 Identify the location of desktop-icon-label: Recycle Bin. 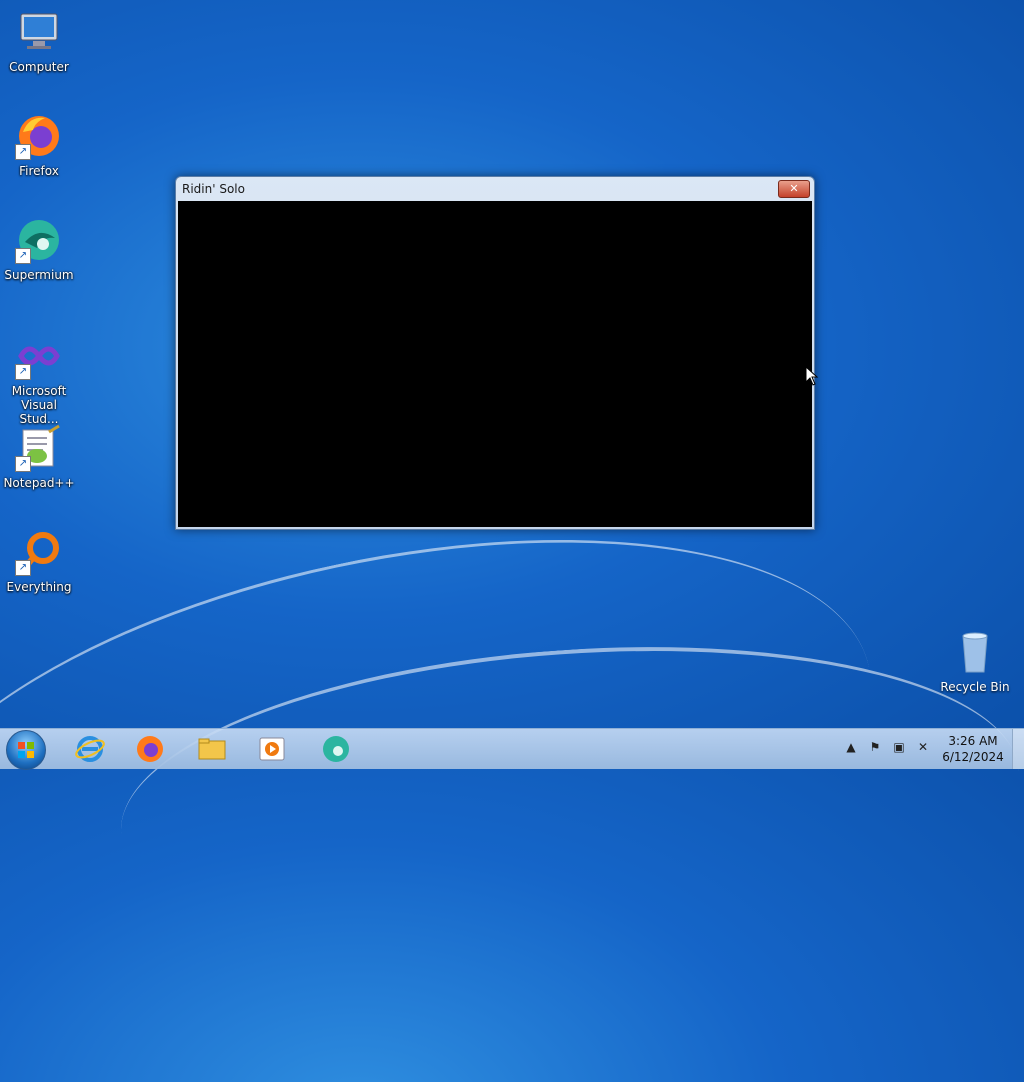
(975, 687).